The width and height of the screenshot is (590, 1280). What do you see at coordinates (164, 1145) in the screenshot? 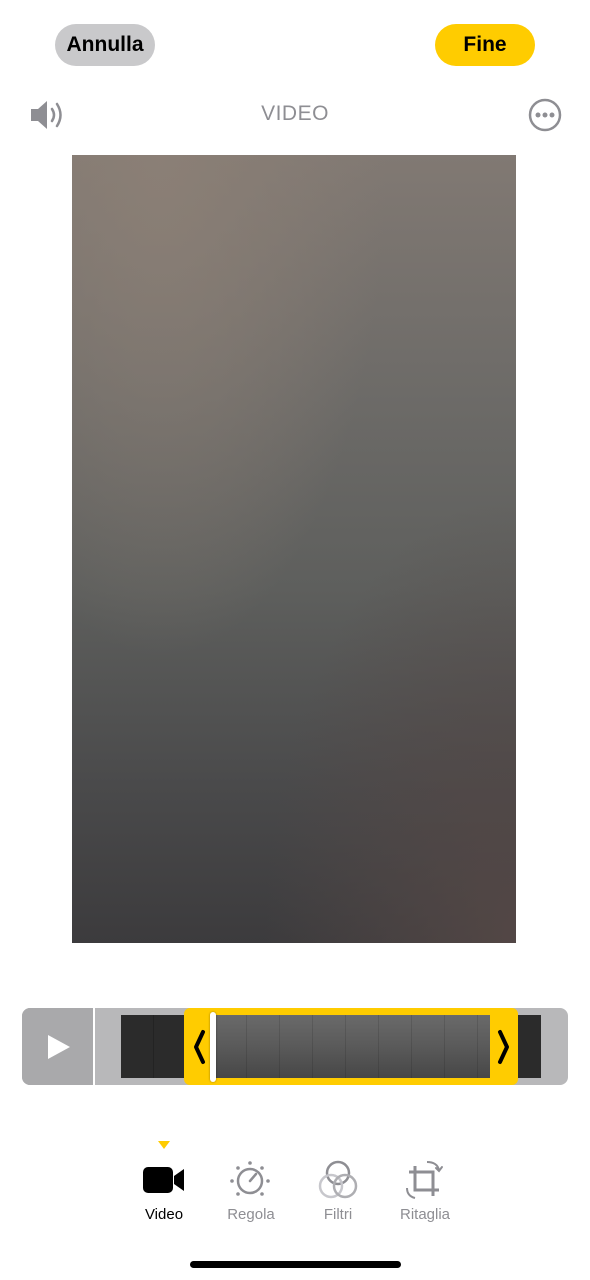
I see `active-tab-indicator` at bounding box center [164, 1145].